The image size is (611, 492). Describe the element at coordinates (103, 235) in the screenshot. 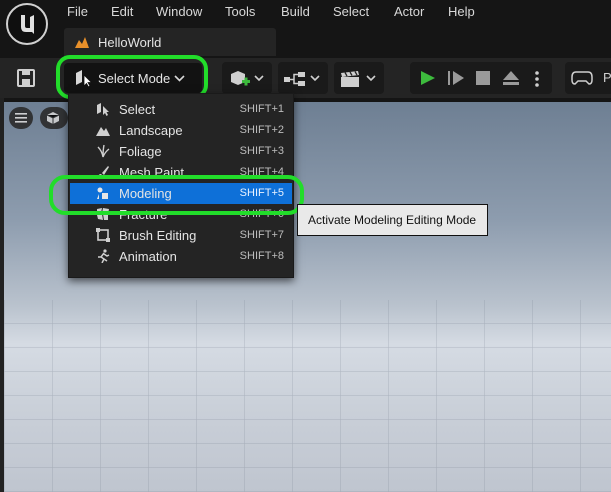

I see `brush-editing-icon` at that location.